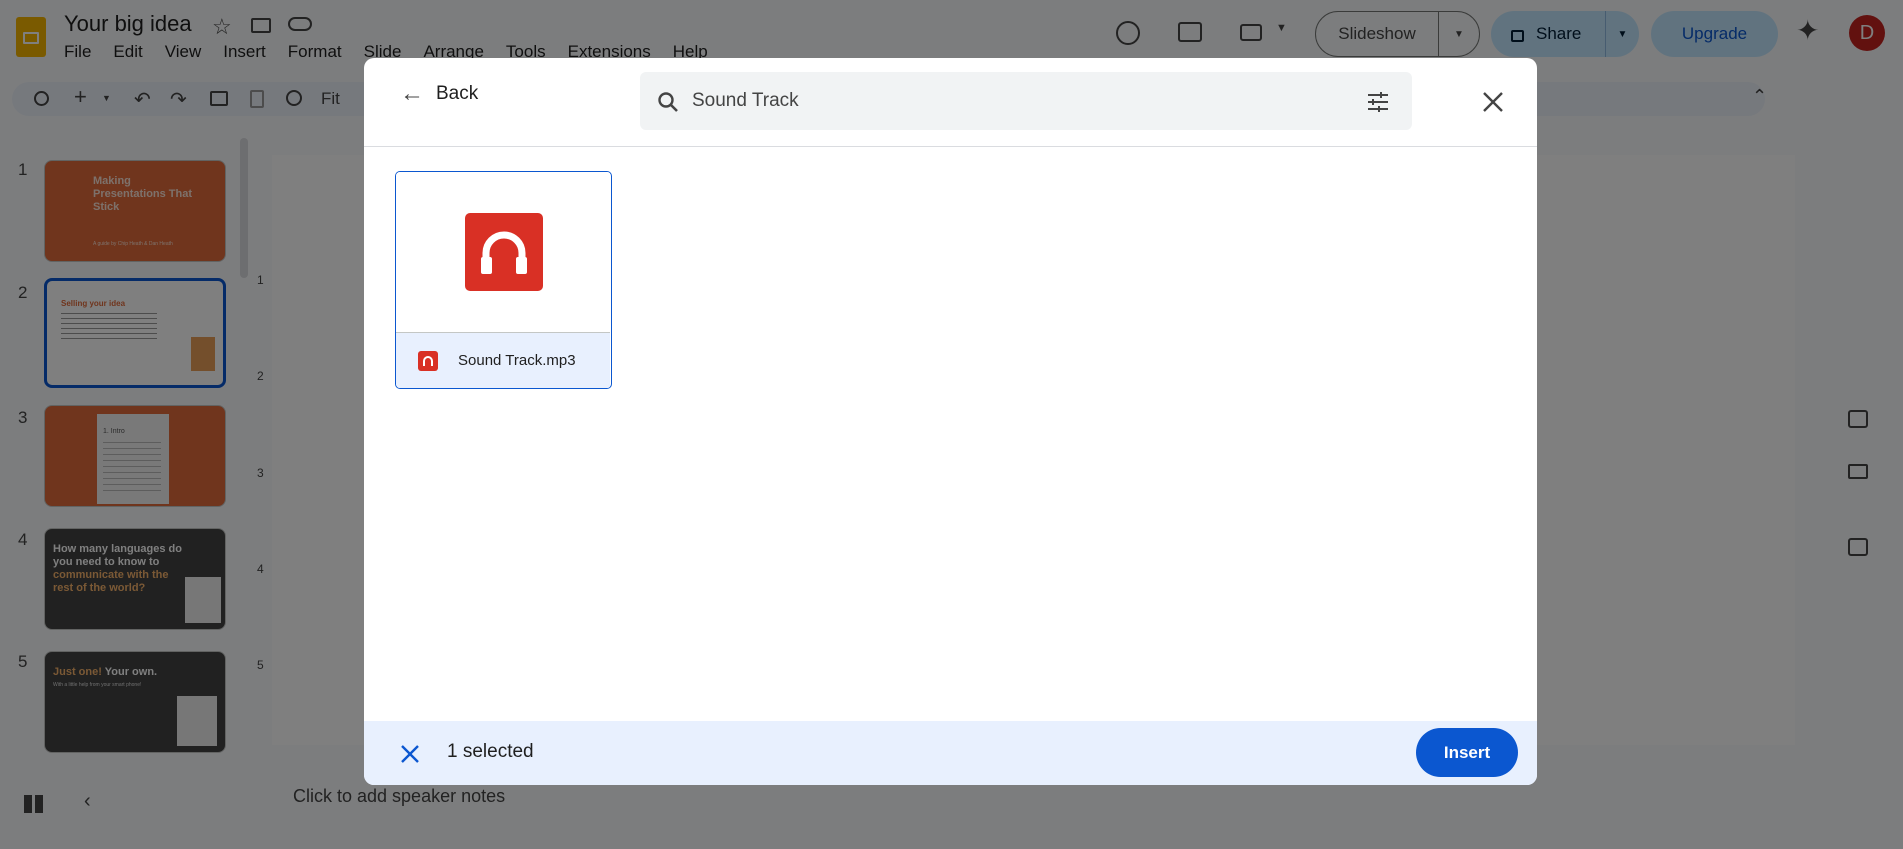  I want to click on insert-button: Insert, so click(1467, 752).